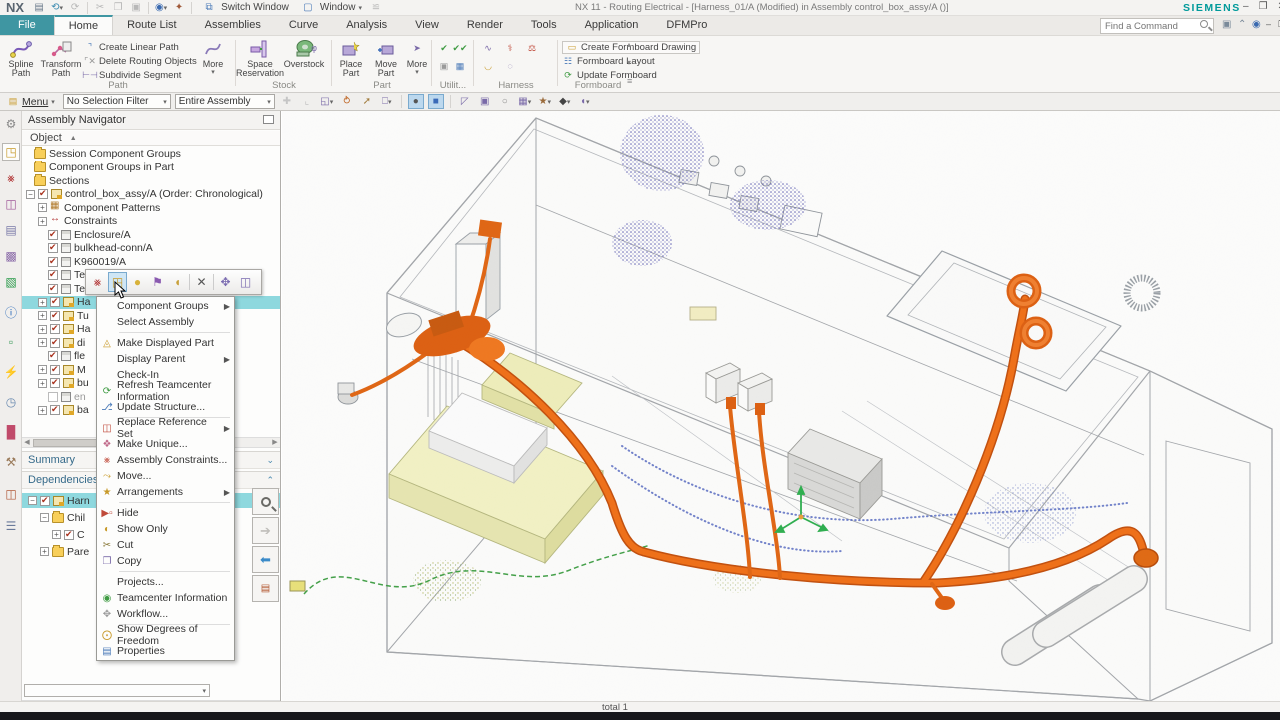 This screenshot has height=720, width=1280. I want to click on notes-icon: ☰, so click(11, 526).